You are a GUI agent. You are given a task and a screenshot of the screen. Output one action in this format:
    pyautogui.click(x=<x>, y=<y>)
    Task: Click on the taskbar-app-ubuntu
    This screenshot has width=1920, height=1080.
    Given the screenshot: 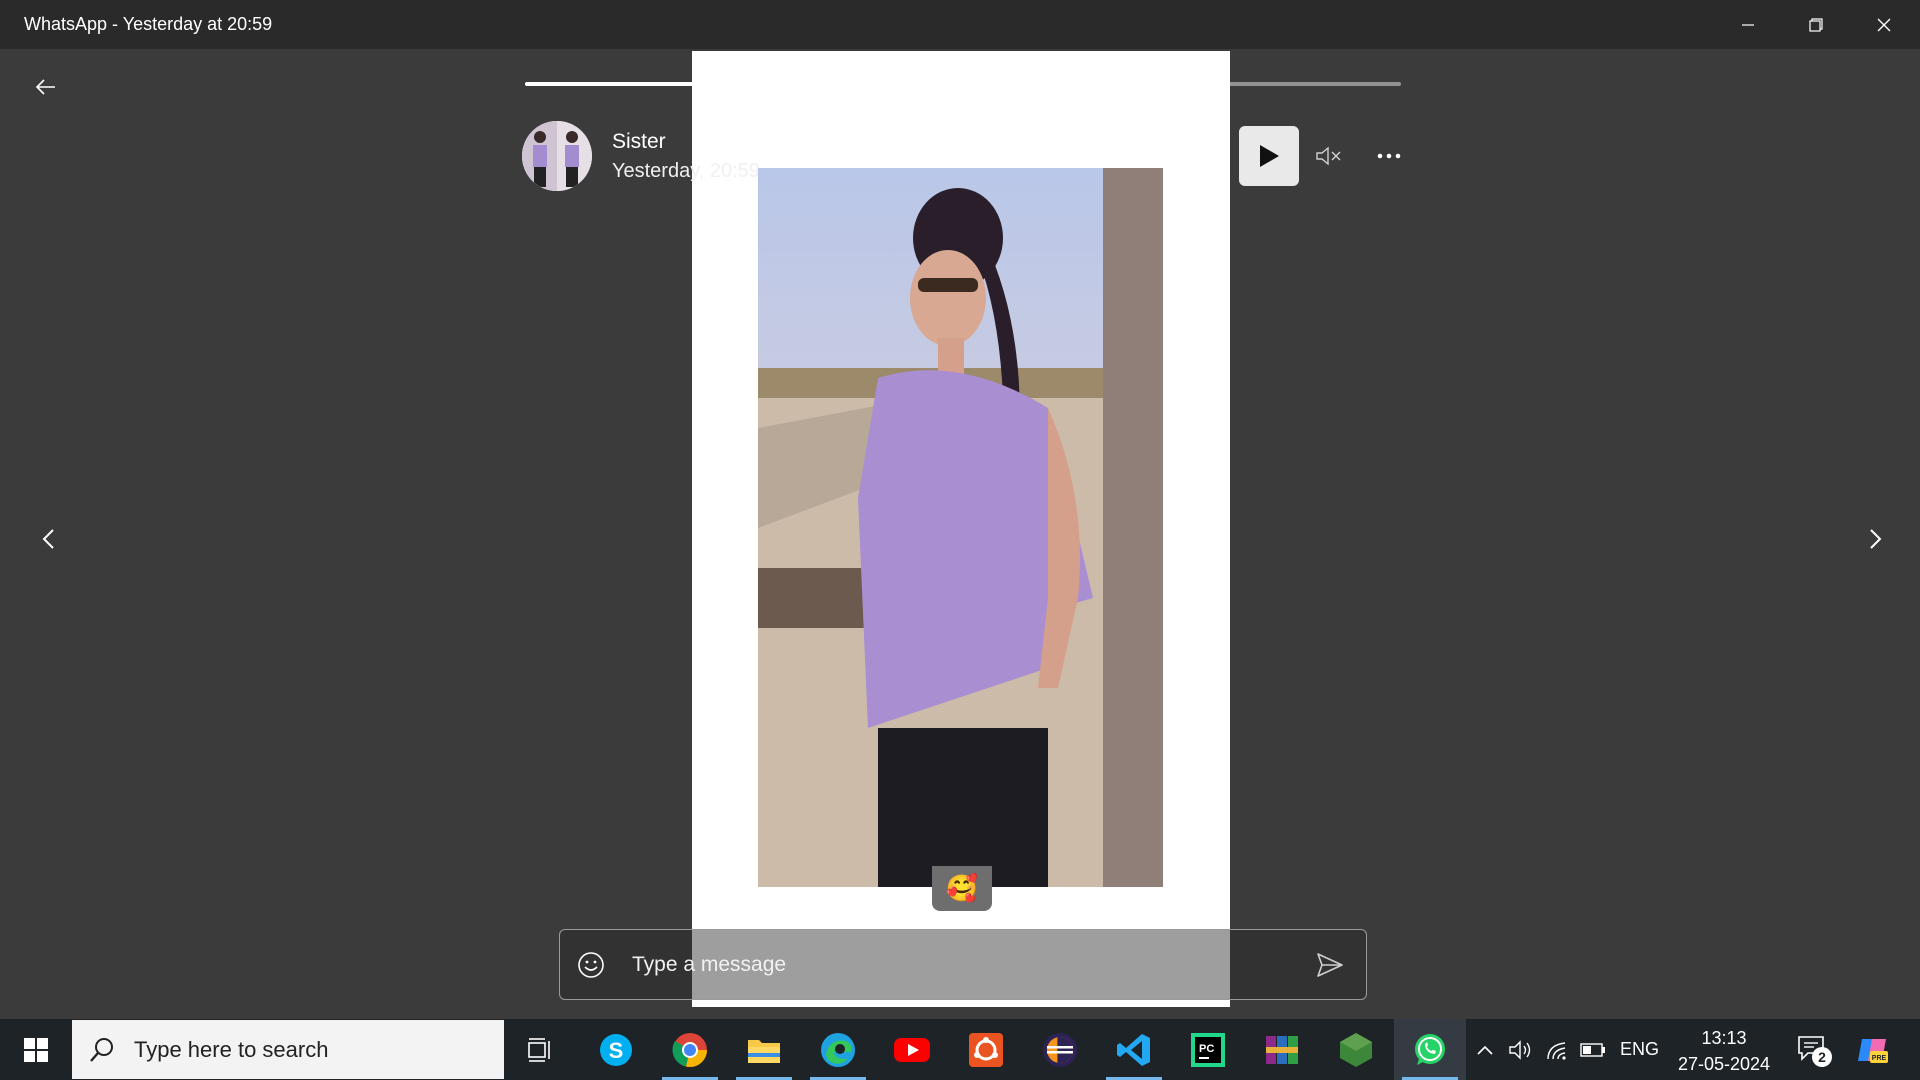 What is the action you would take?
    pyautogui.click(x=986, y=1049)
    